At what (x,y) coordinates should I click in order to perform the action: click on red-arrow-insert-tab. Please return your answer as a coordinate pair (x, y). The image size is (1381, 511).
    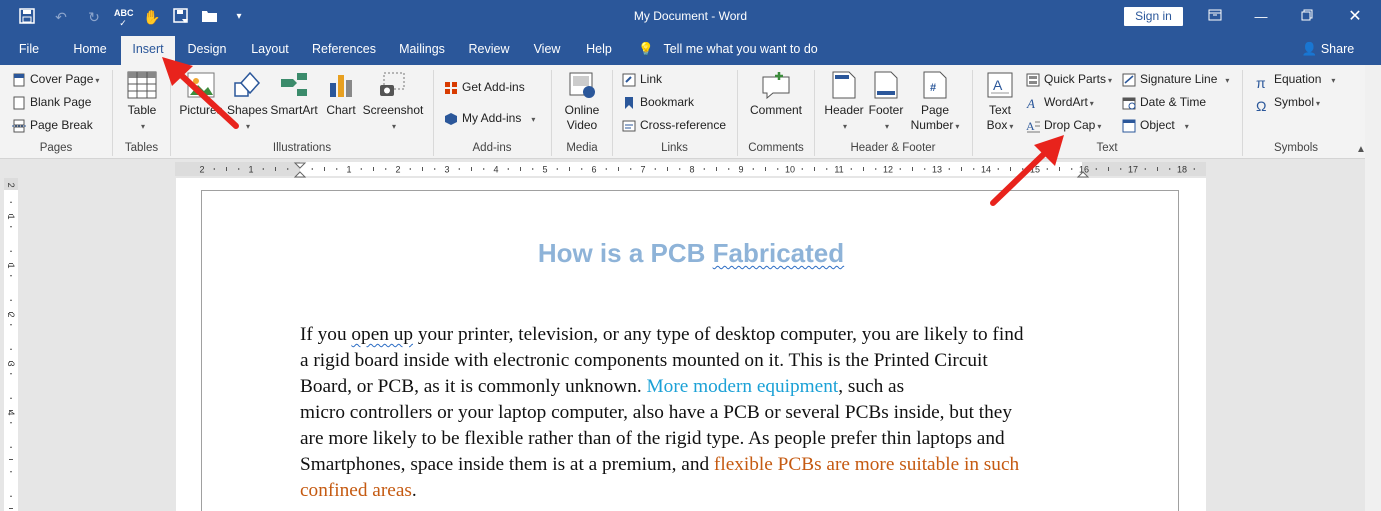
    Looking at the image, I should click on (200, 93).